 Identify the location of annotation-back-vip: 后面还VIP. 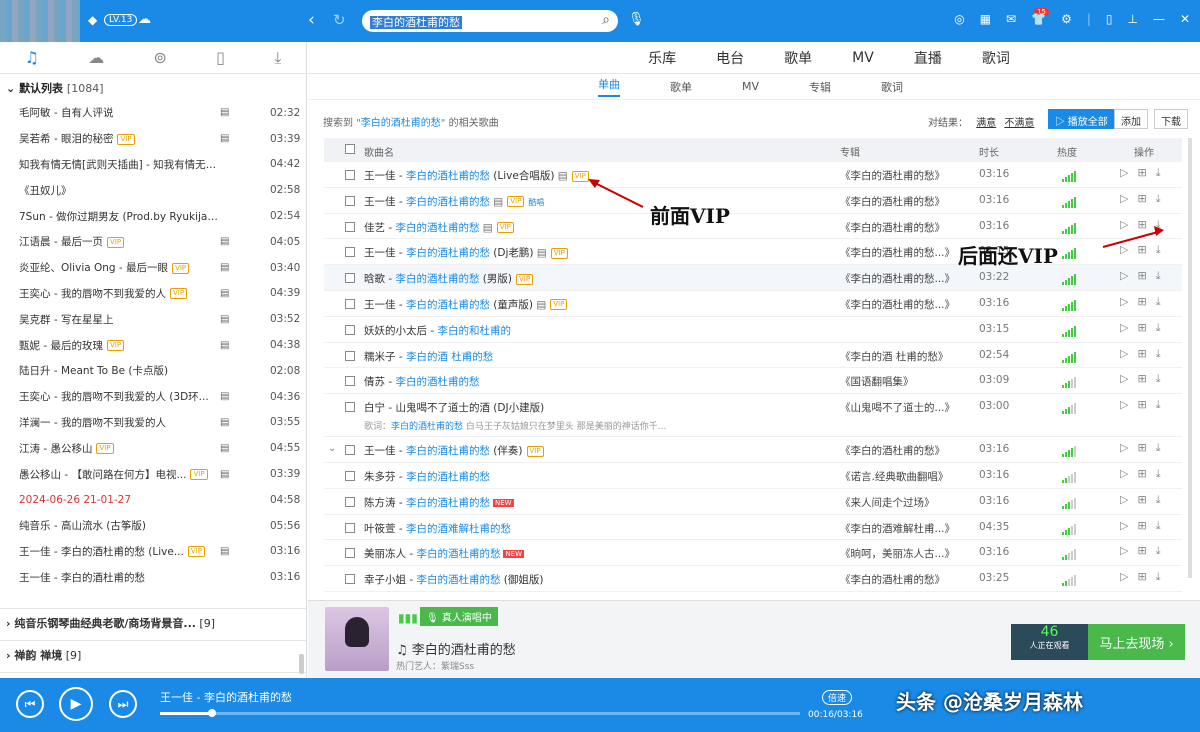
(1008, 256).